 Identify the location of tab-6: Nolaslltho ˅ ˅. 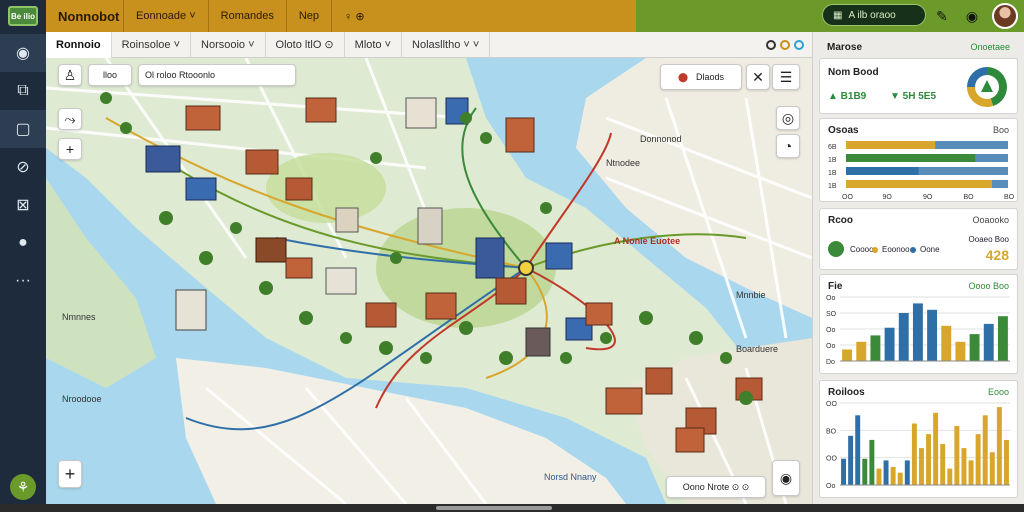
(446, 44).